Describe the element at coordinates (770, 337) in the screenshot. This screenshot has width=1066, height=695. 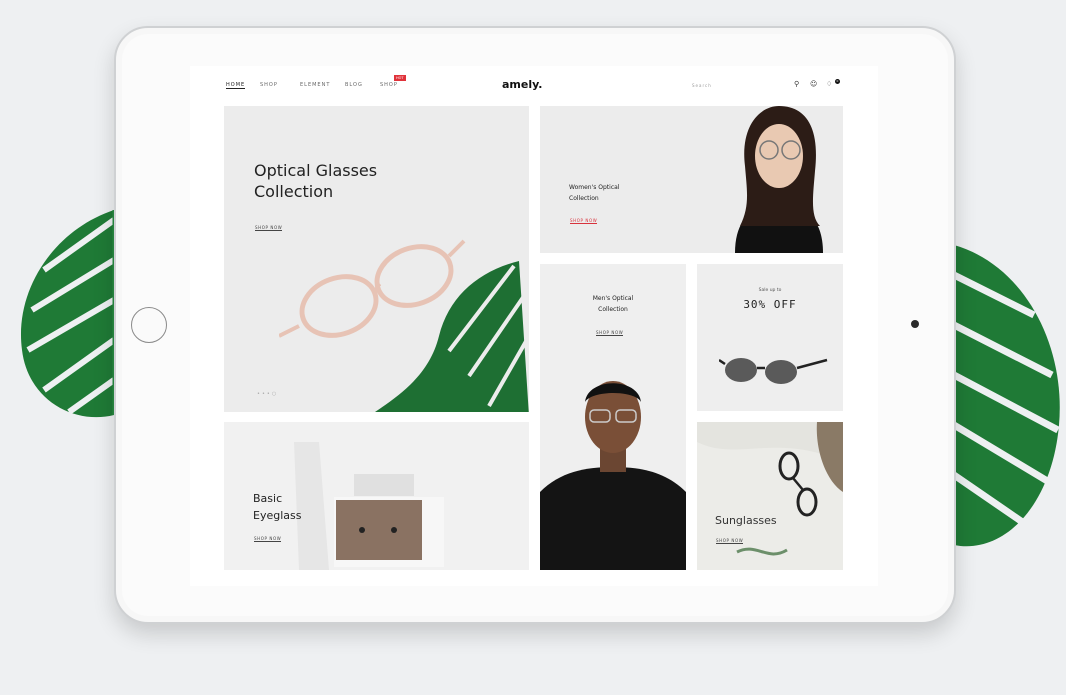
I see `sale-tile: Sale up to 30% OFF` at that location.